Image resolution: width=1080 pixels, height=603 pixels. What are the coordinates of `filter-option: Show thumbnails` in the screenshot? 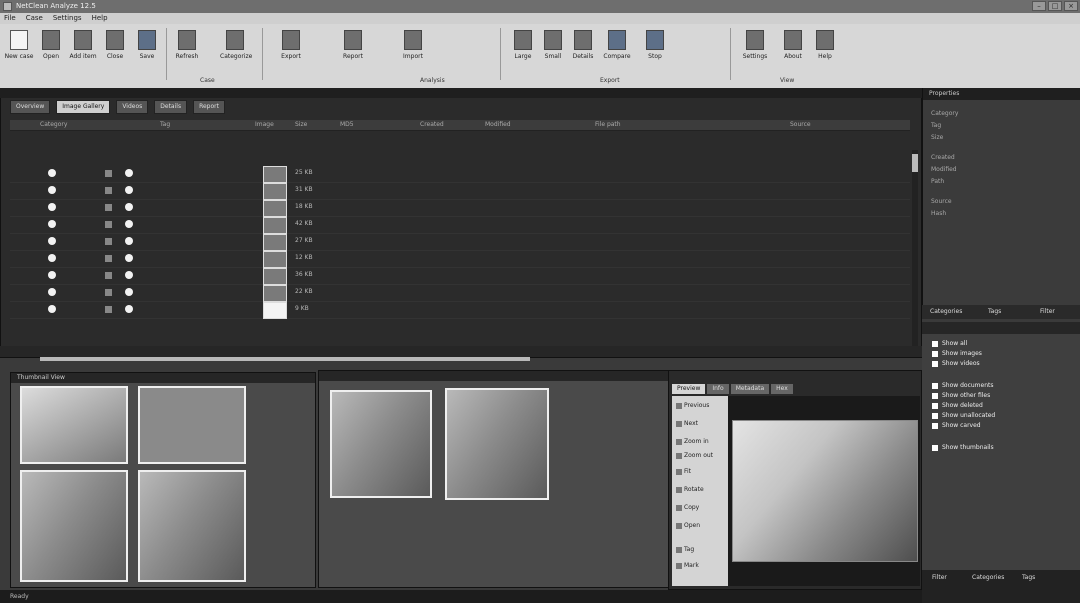 It's located at (963, 447).